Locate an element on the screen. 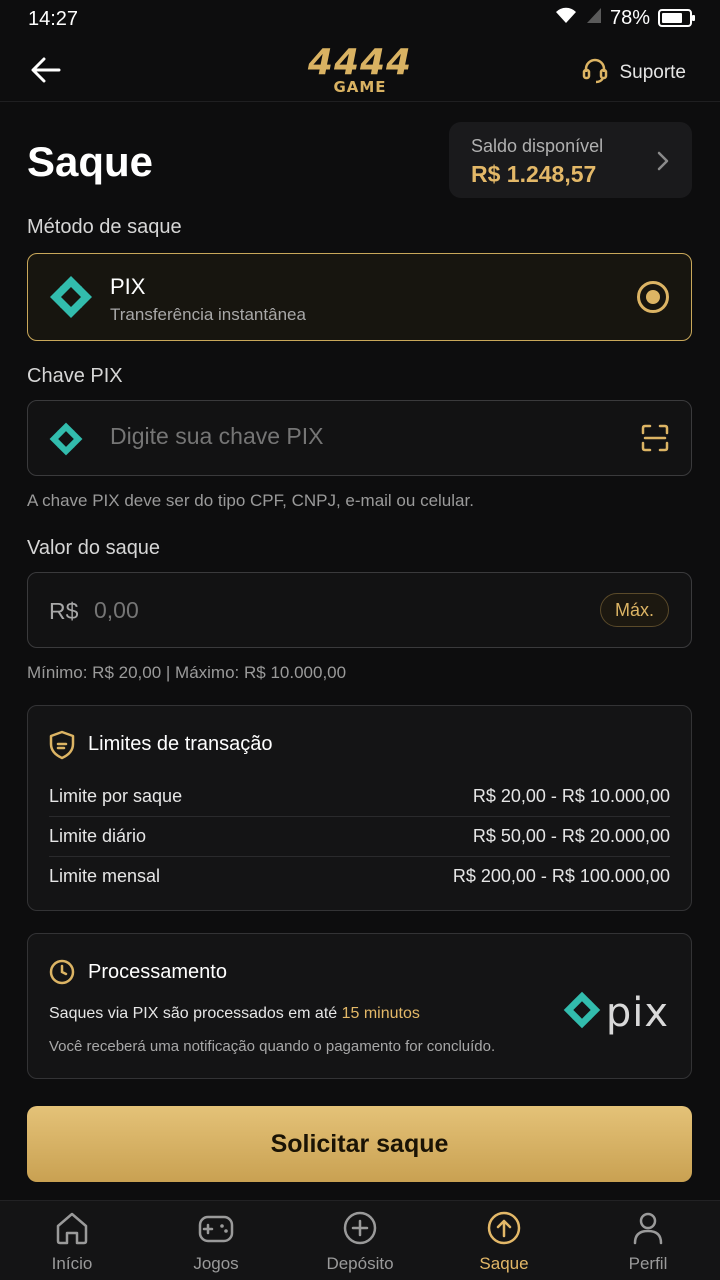  gamepad-icon is located at coordinates (216, 1230).